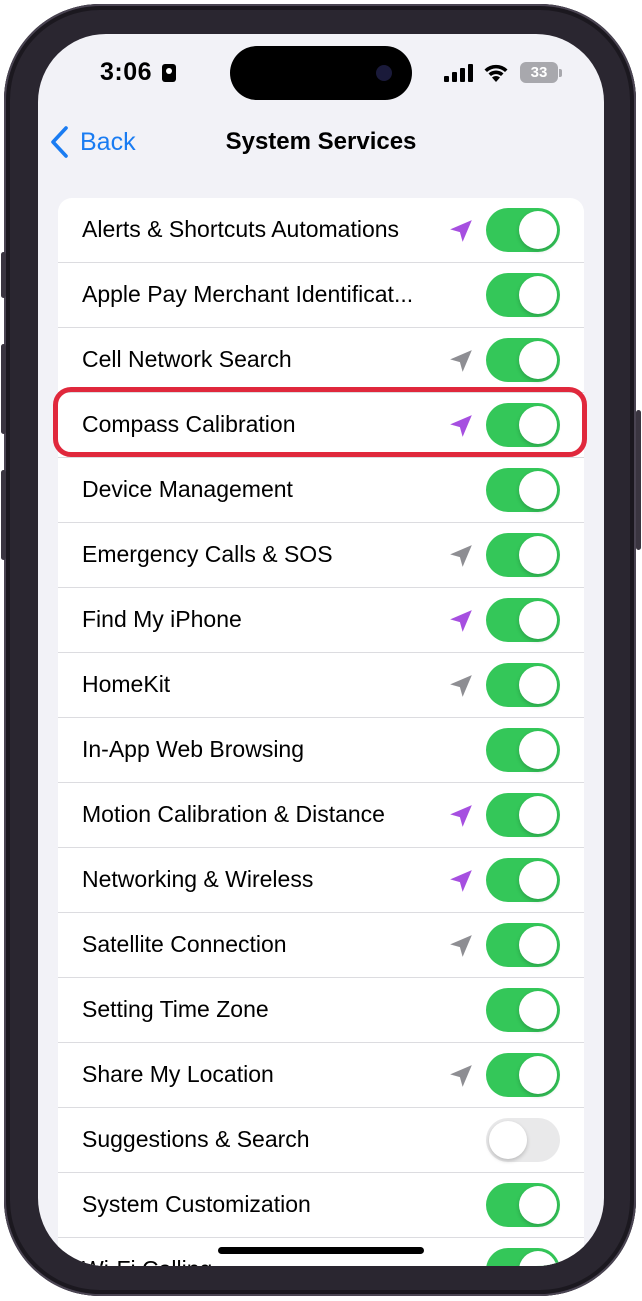 The height and width of the screenshot is (1301, 642). I want to click on navigation-bar: Back System Services, so click(321, 144).